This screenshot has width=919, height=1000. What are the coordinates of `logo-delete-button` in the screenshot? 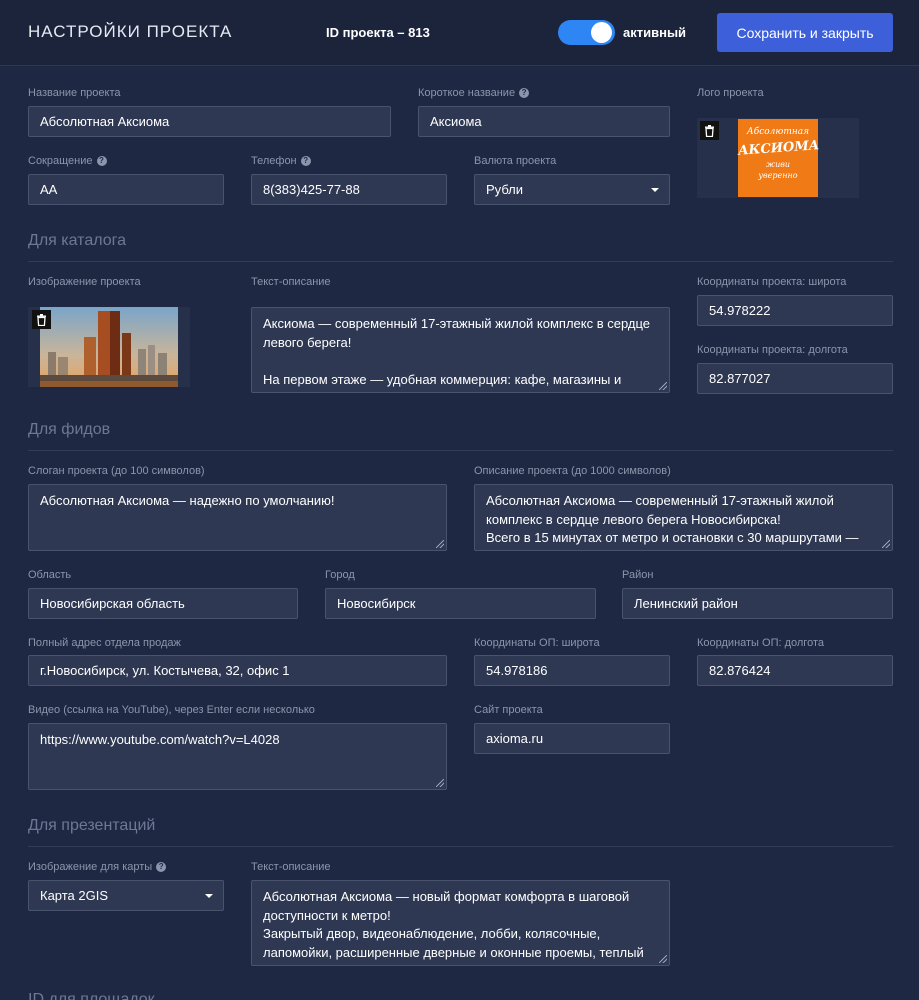 It's located at (709, 130).